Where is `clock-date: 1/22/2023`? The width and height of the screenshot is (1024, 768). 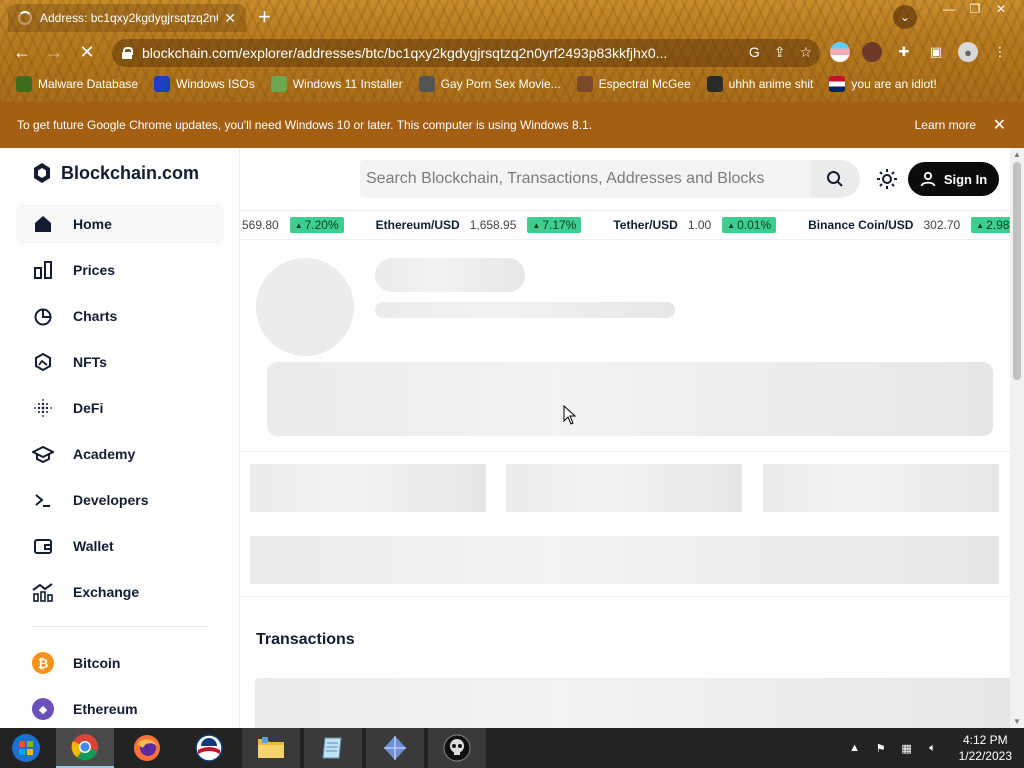
clock-date: 1/22/2023 is located at coordinates (985, 756).